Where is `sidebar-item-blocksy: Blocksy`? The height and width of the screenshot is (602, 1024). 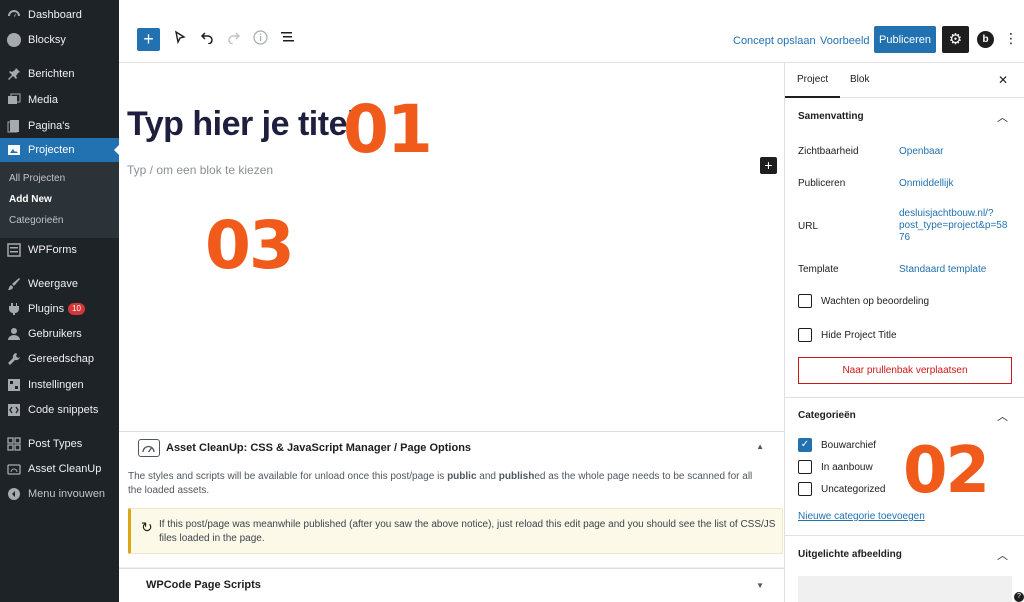 sidebar-item-blocksy: Blocksy is located at coordinates (59, 40).